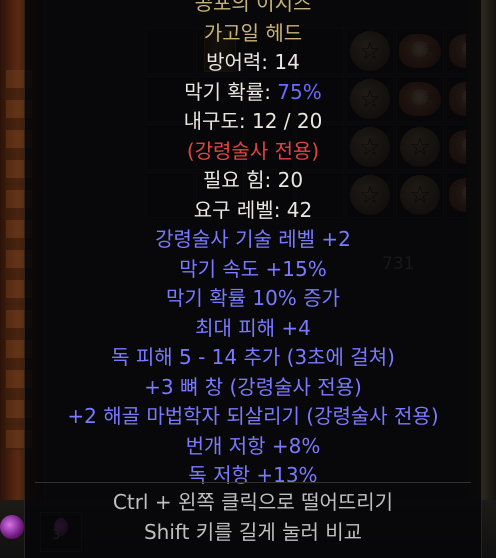 The width and height of the screenshot is (496, 558). What do you see at coordinates (253, 445) in the screenshot?
I see `item-mod: 번개 저항 +8%` at bounding box center [253, 445].